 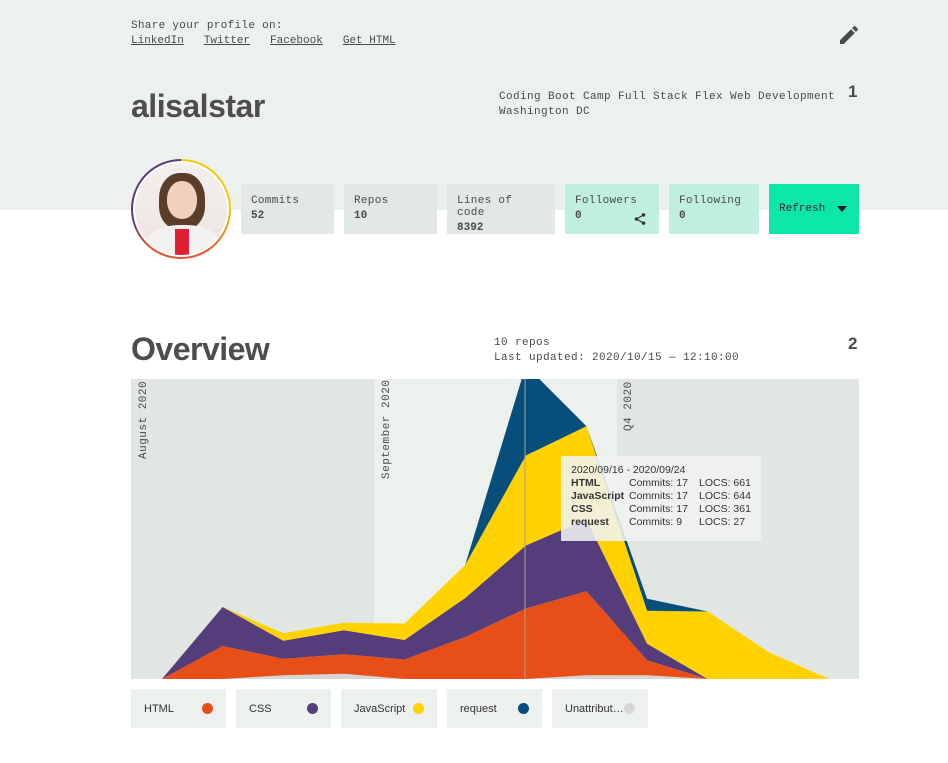 I want to click on last-updated: Last updated: 2020/10/15 — 12:10:00, so click(x=617, y=358).